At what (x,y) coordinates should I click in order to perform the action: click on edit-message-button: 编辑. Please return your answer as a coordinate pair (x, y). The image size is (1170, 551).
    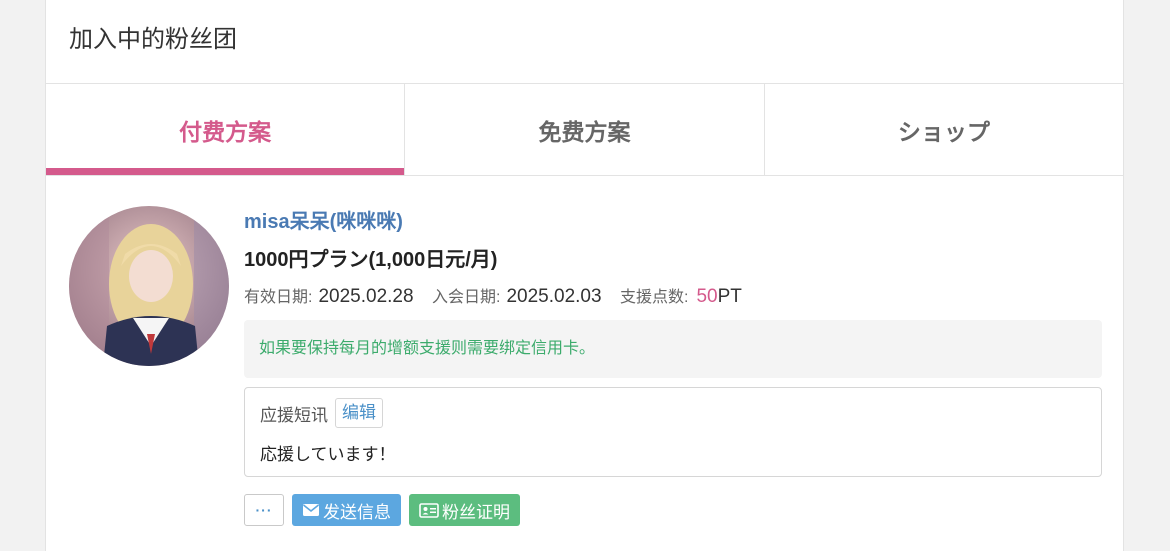
    Looking at the image, I should click on (359, 413).